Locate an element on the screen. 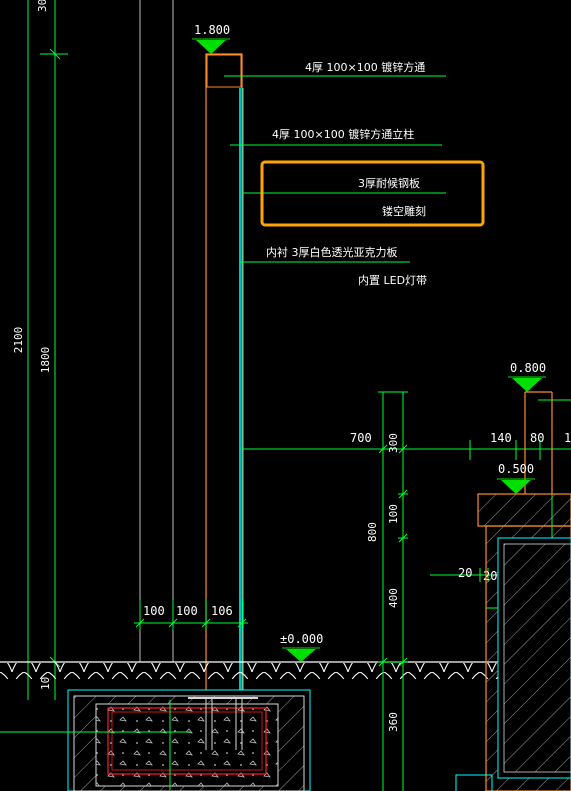 This screenshot has height=791, width=571. dim-top-cut: 30 is located at coordinates (42, 6).